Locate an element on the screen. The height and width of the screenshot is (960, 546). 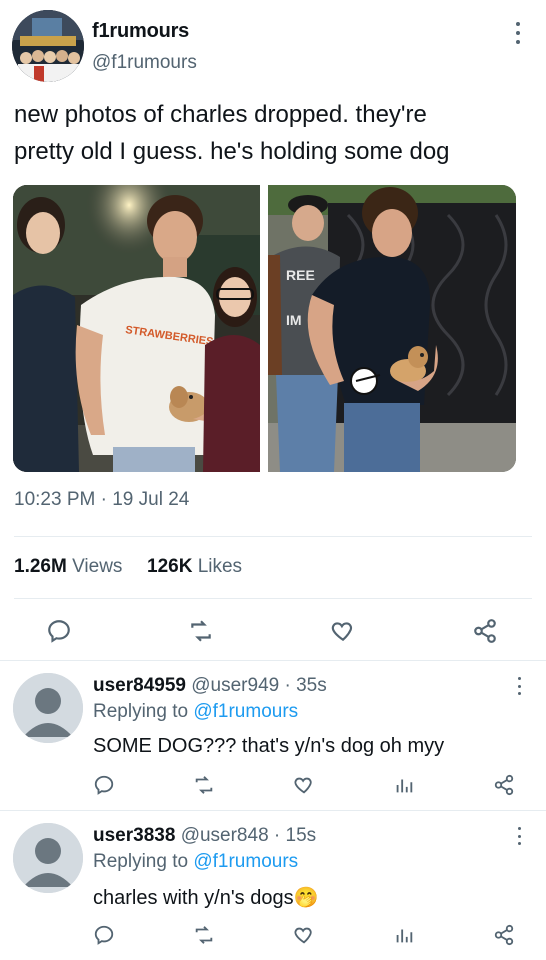
emoji: 🤭 is located at coordinates (306, 898).